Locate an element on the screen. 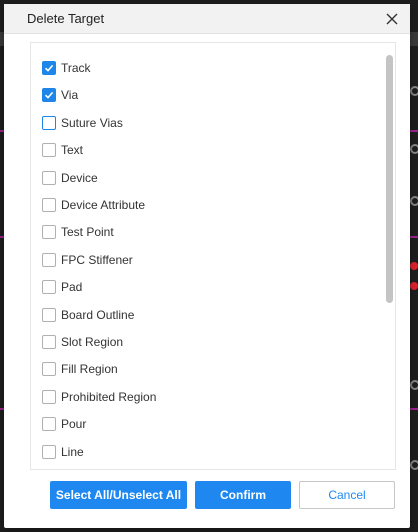  checkbox-item: Slot Region is located at coordinates (82, 342).